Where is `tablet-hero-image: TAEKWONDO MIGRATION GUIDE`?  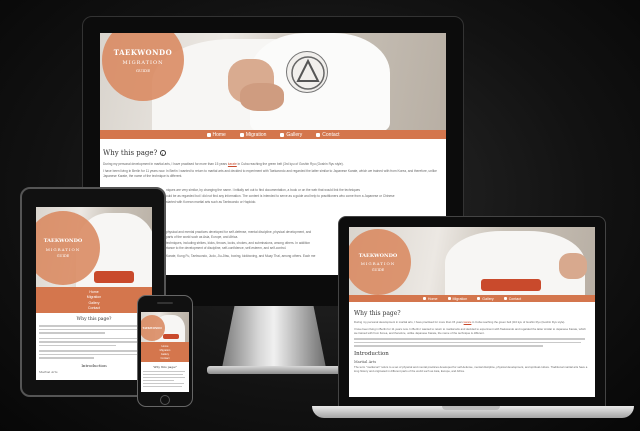 tablet-hero-image: TAEKWONDO MIGRATION GUIDE is located at coordinates (94, 247).